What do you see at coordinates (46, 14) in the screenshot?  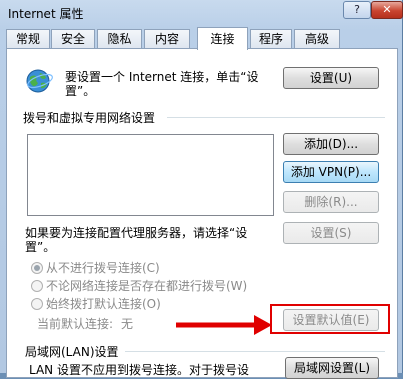 I see `window-title: Internet 属性` at bounding box center [46, 14].